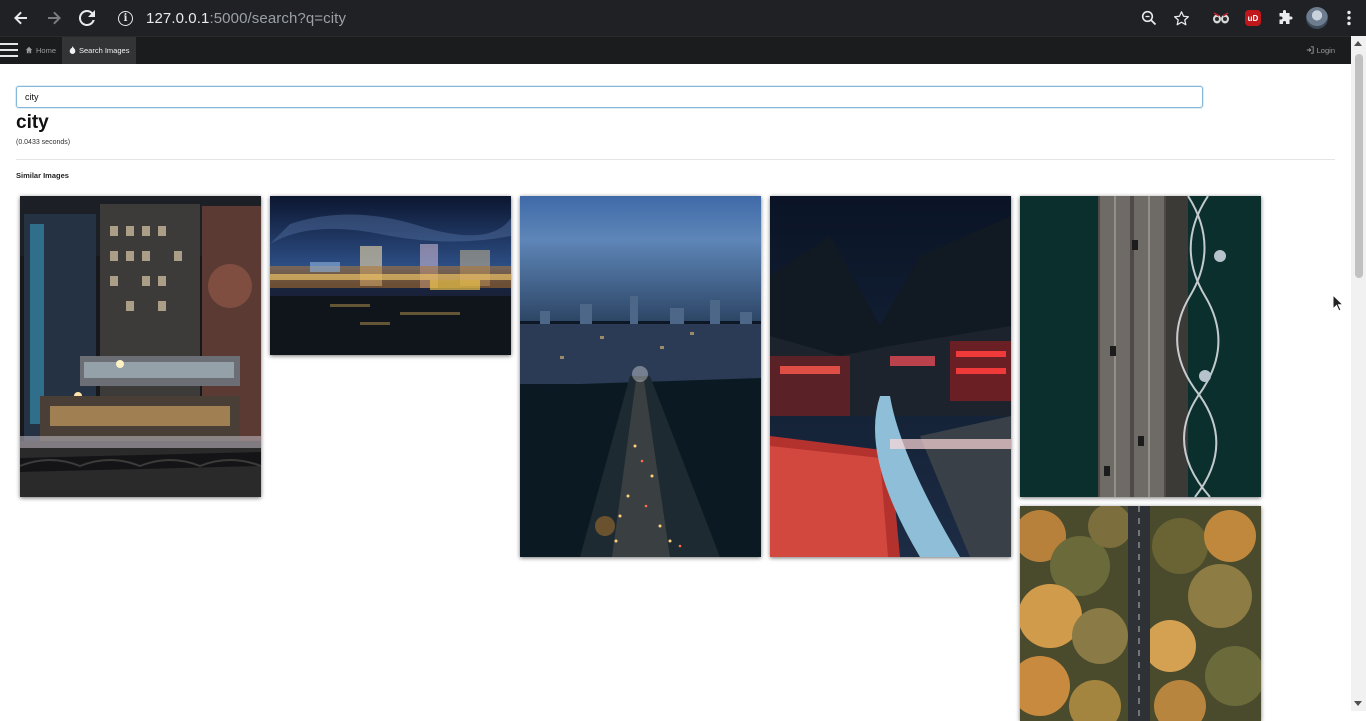 This screenshot has height=721, width=1366. Describe the element at coordinates (1349, 18) in the screenshot. I see `menu-icon` at that location.